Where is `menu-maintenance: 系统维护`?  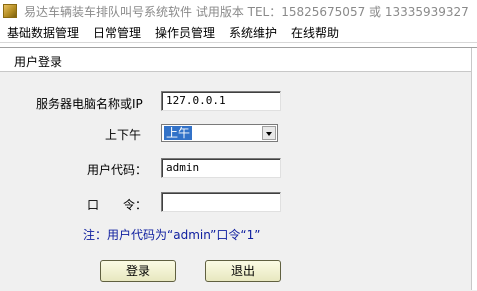 menu-maintenance: 系统维护 is located at coordinates (253, 32).